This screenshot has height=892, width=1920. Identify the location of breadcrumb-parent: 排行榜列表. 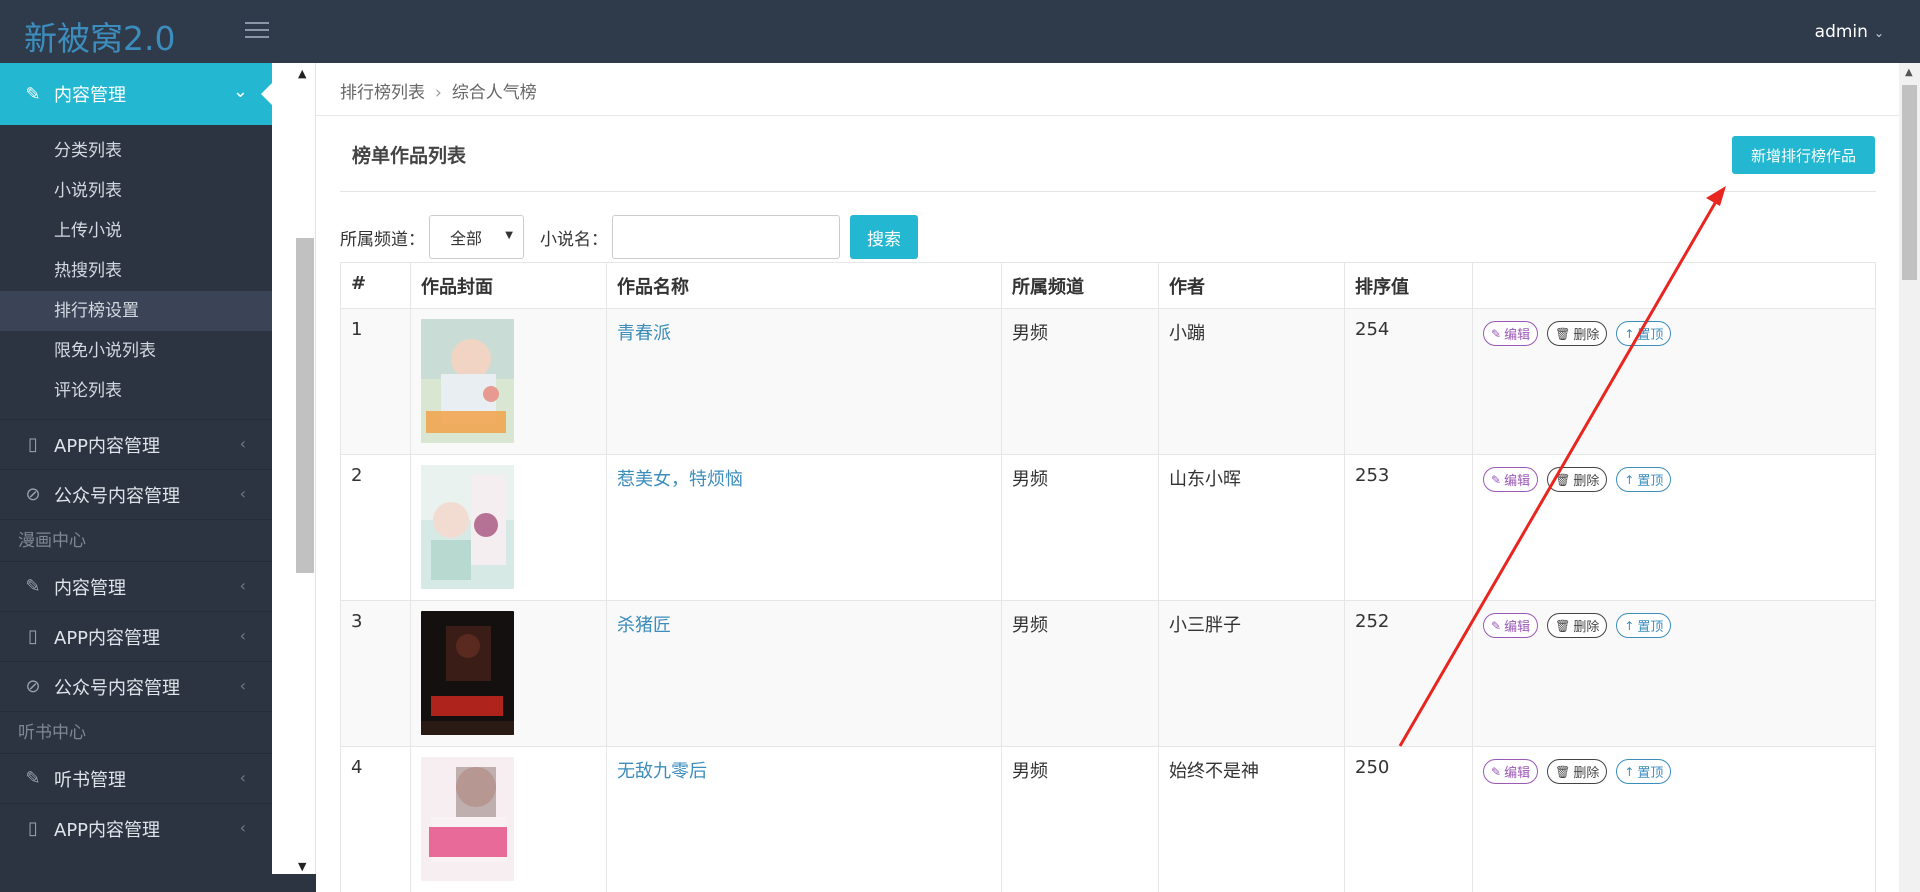
(382, 93).